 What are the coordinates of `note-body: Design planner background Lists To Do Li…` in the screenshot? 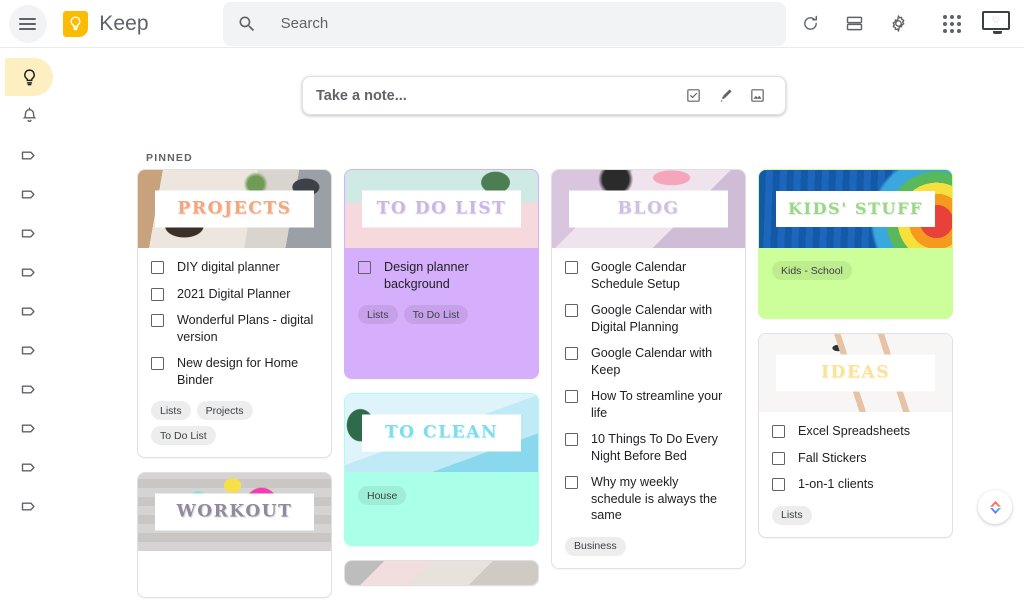 It's located at (441, 313).